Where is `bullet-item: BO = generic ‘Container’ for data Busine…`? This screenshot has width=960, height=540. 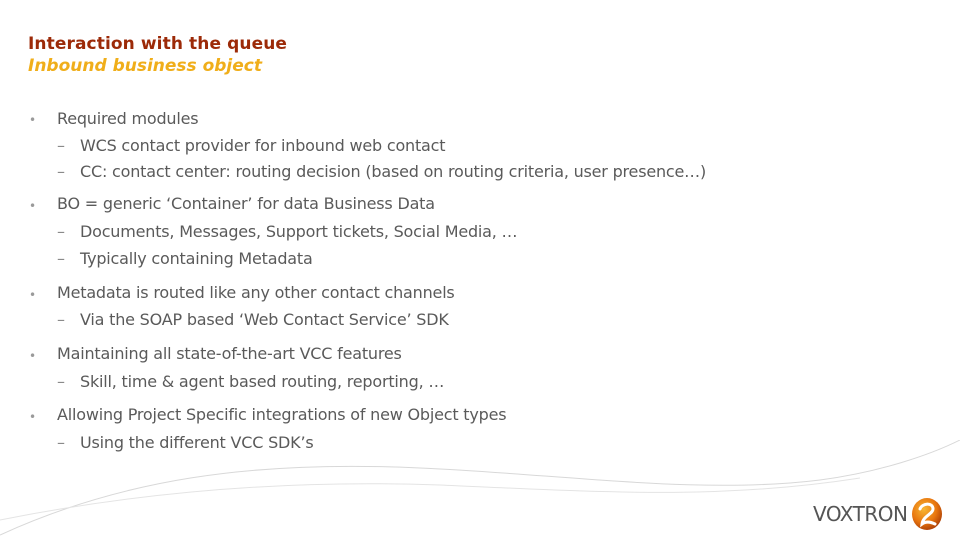 bullet-item: BO = generic ‘Container’ for data Busine… is located at coordinates (246, 203).